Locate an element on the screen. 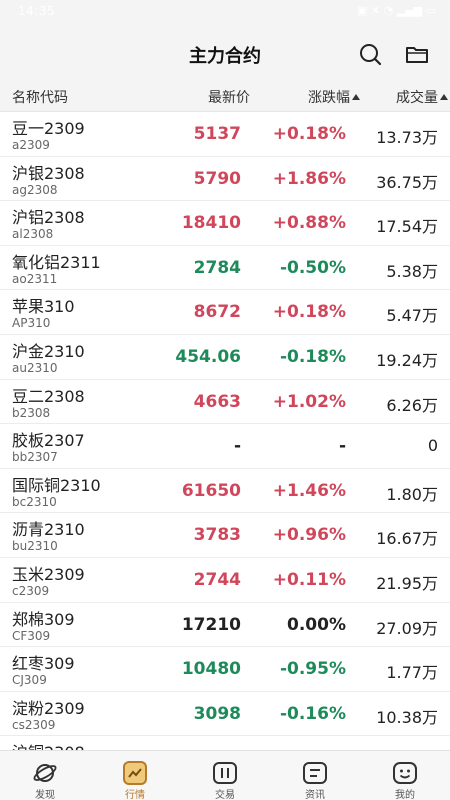  volume: 17.54万 is located at coordinates (407, 227).